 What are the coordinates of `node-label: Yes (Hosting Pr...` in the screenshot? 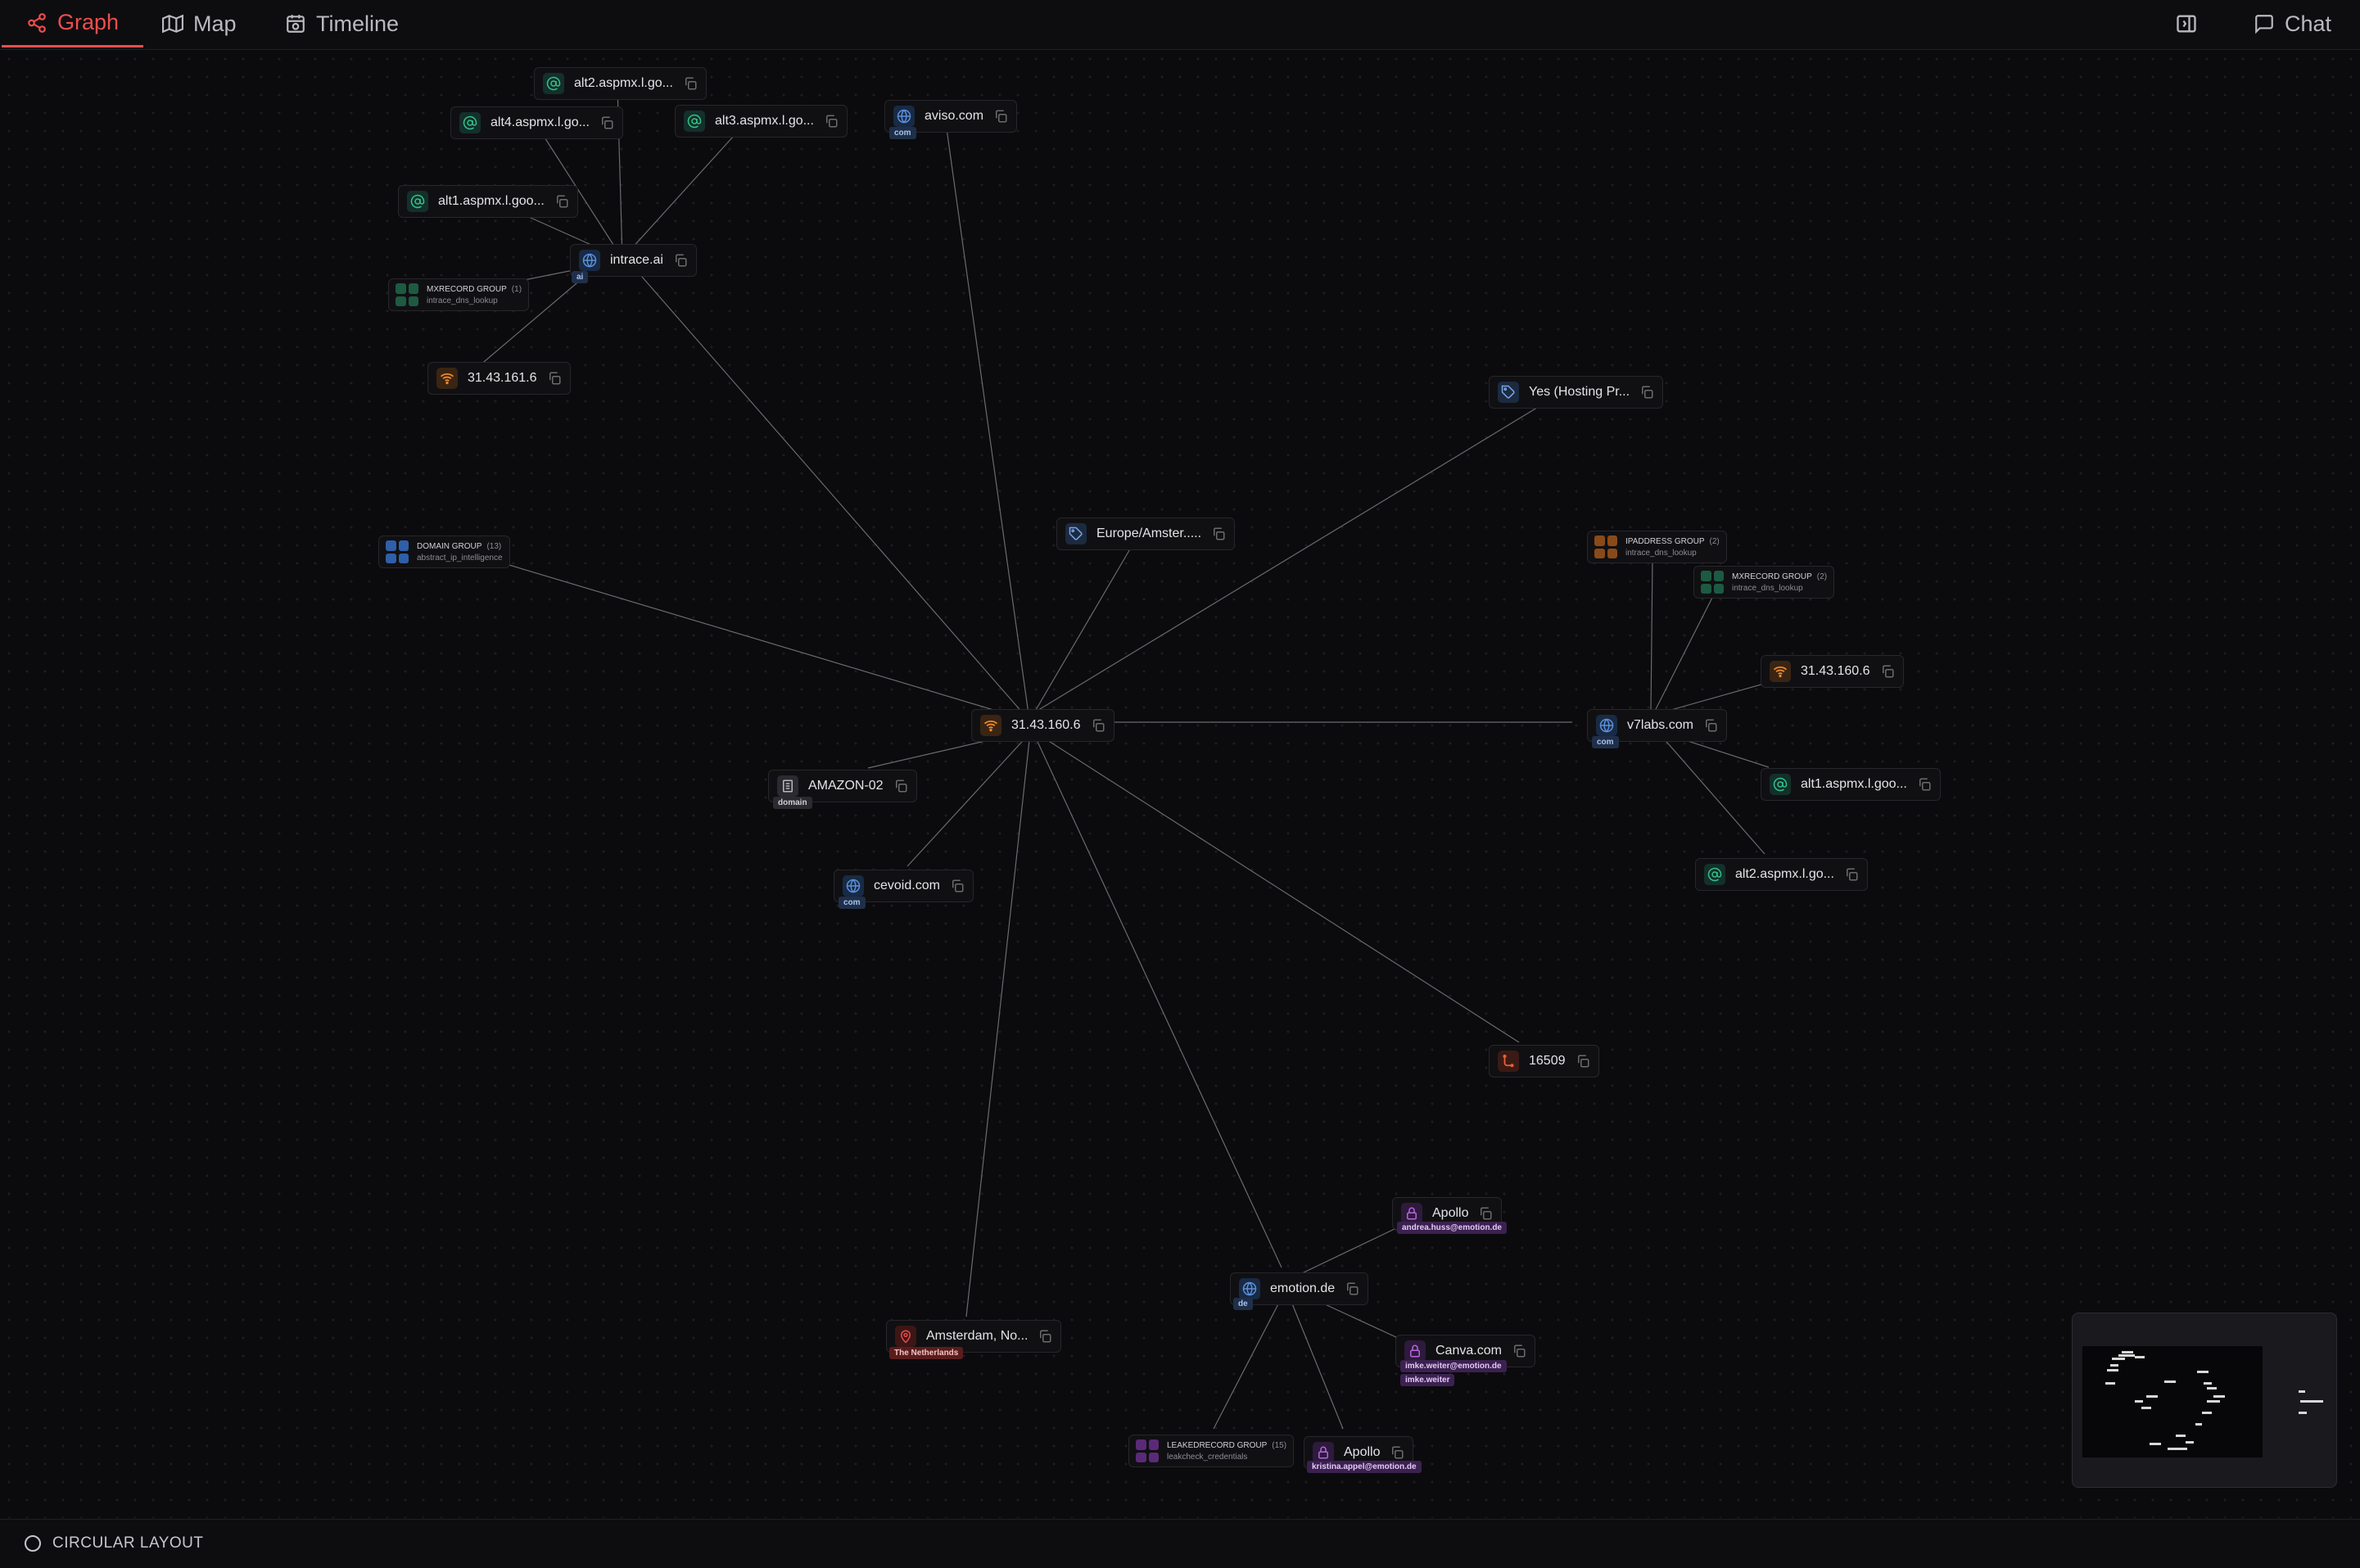 It's located at (1579, 392).